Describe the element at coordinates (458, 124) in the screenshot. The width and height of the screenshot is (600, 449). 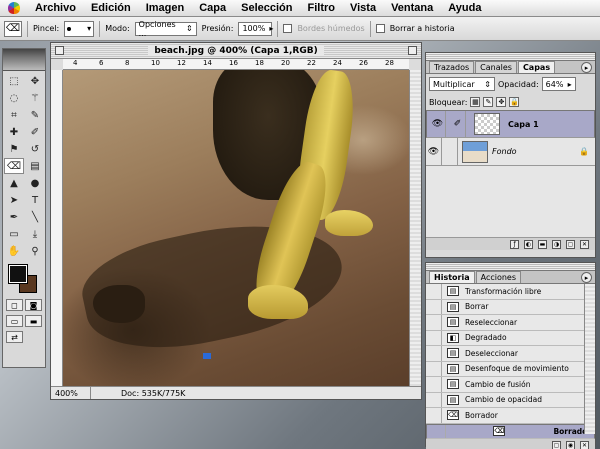
I see `paintbrush-icon: ✐` at that location.